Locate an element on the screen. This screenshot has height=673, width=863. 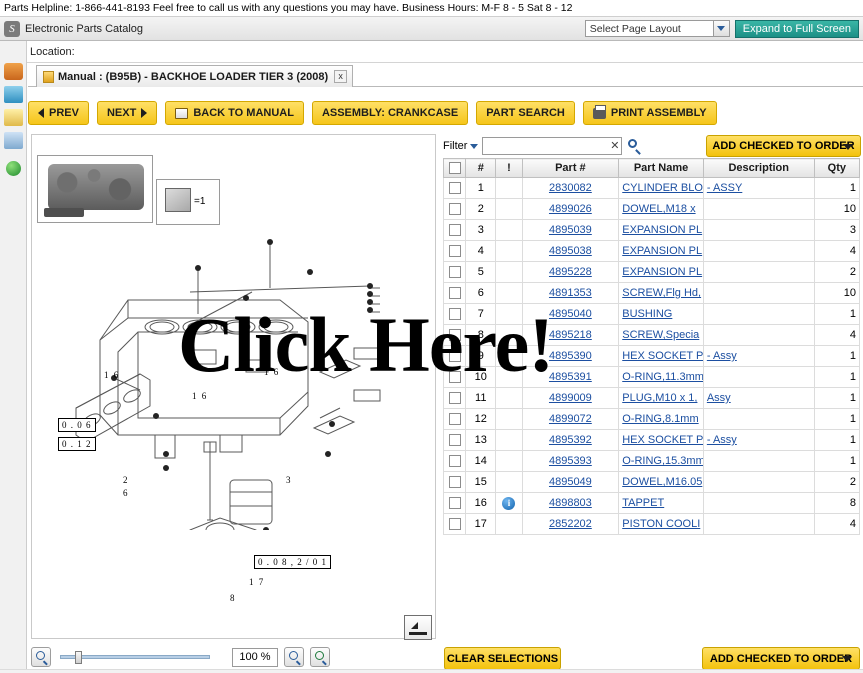
documents-icon is located at coordinates (13, 94).